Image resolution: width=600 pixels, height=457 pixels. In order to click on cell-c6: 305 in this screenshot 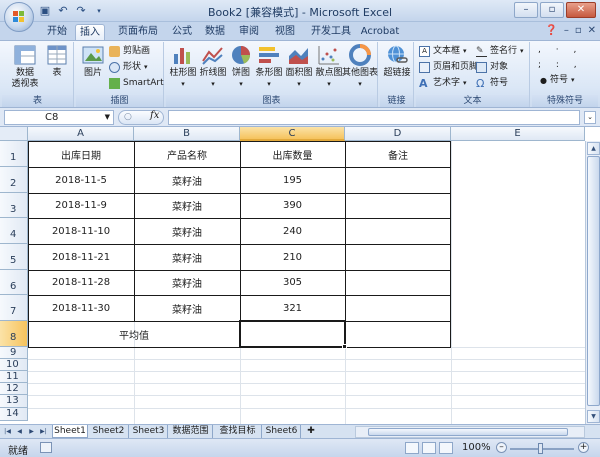, I will do `click(292, 282)`.